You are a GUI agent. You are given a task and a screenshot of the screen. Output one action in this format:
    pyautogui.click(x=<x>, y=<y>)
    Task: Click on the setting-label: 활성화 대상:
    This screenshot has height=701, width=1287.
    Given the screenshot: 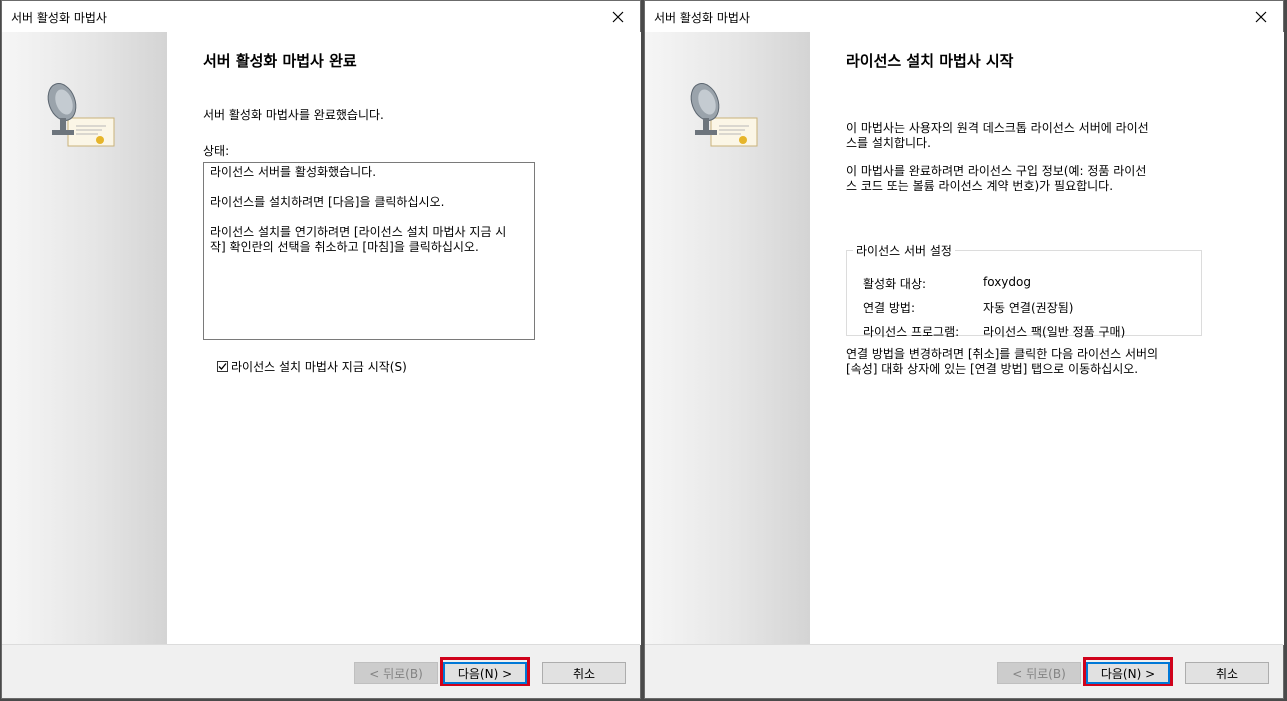 What is the action you would take?
    pyautogui.click(x=895, y=284)
    